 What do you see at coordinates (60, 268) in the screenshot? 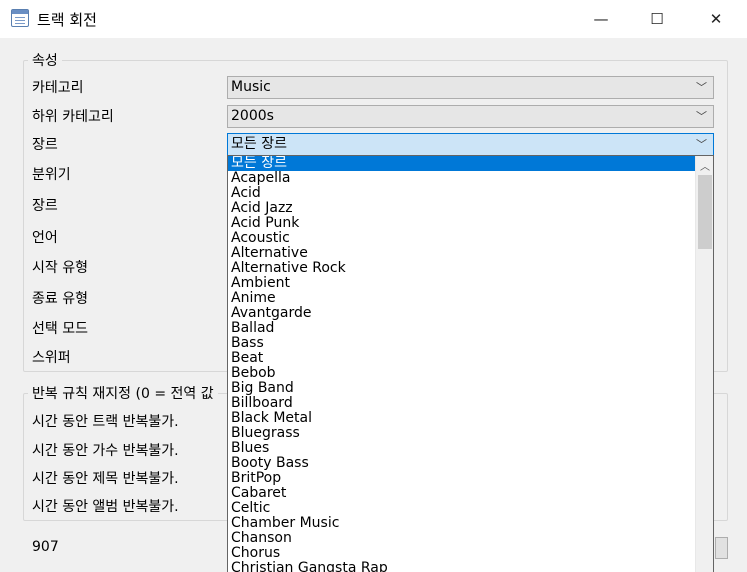
I see `start-type-label: 시작 유형` at bounding box center [60, 268].